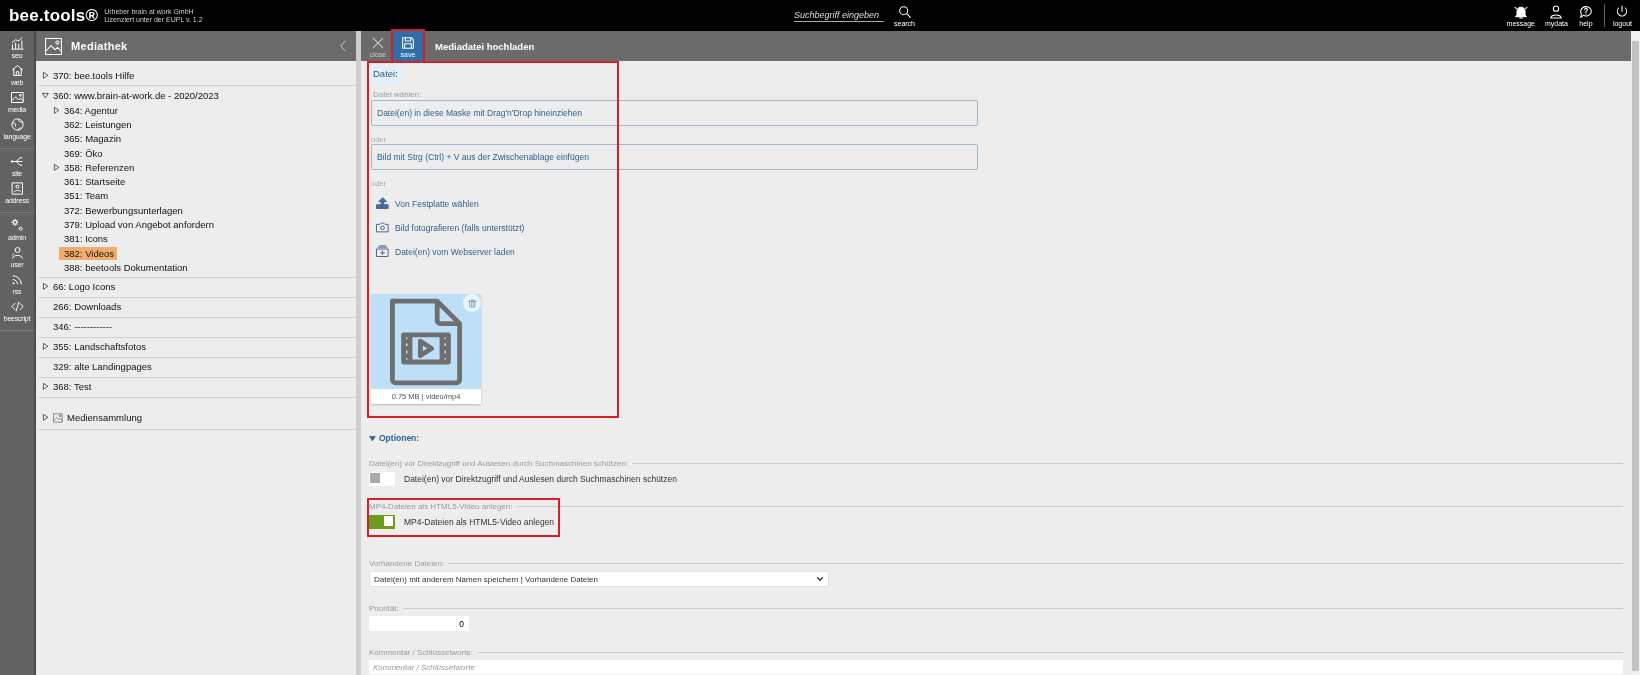 The width and height of the screenshot is (1640, 675). Describe the element at coordinates (472, 303) in the screenshot. I see `trash-icon` at that location.